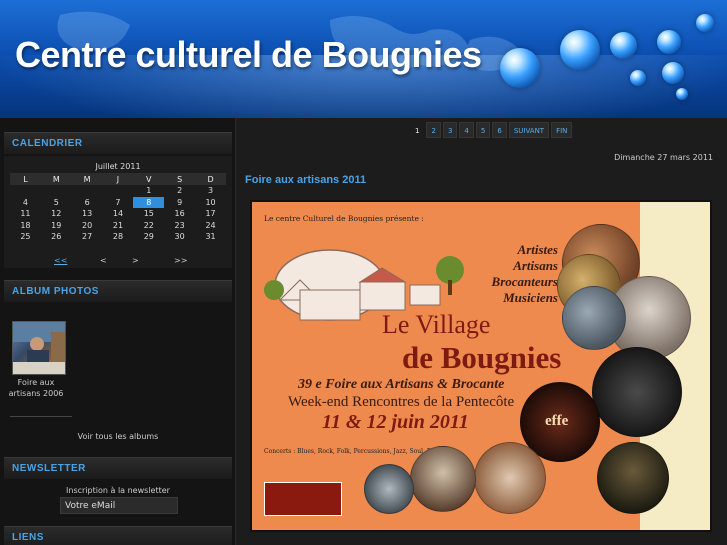 This screenshot has height=545, width=727. Describe the element at coordinates (118, 436) in the screenshot. I see `view-all-albums-link: Voir tous les albums` at that location.